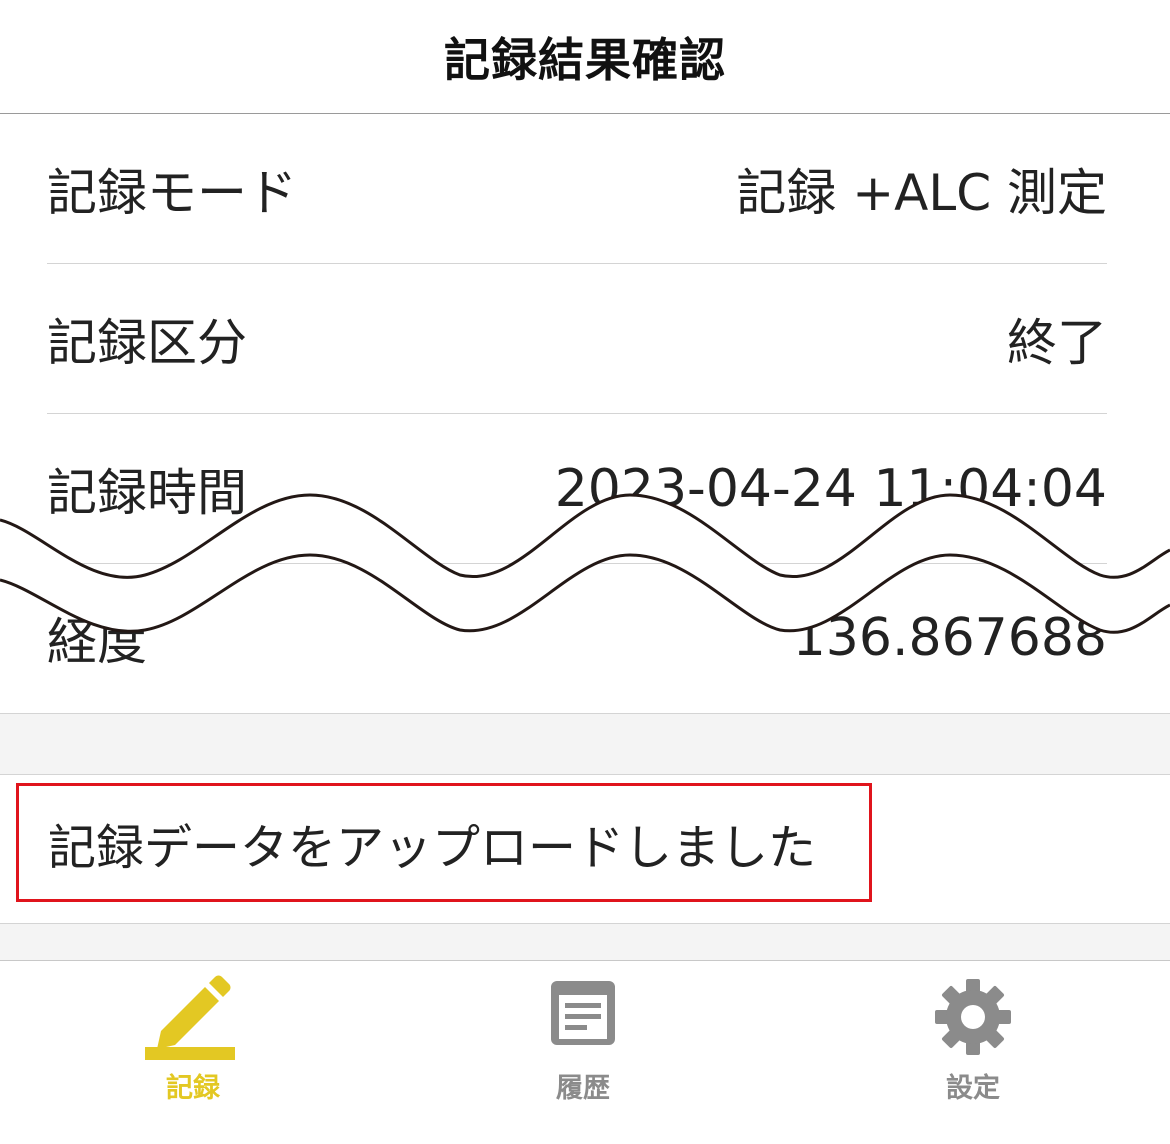  Describe the element at coordinates (147, 342) in the screenshot. I see `record-category-label: 記録区分` at that location.